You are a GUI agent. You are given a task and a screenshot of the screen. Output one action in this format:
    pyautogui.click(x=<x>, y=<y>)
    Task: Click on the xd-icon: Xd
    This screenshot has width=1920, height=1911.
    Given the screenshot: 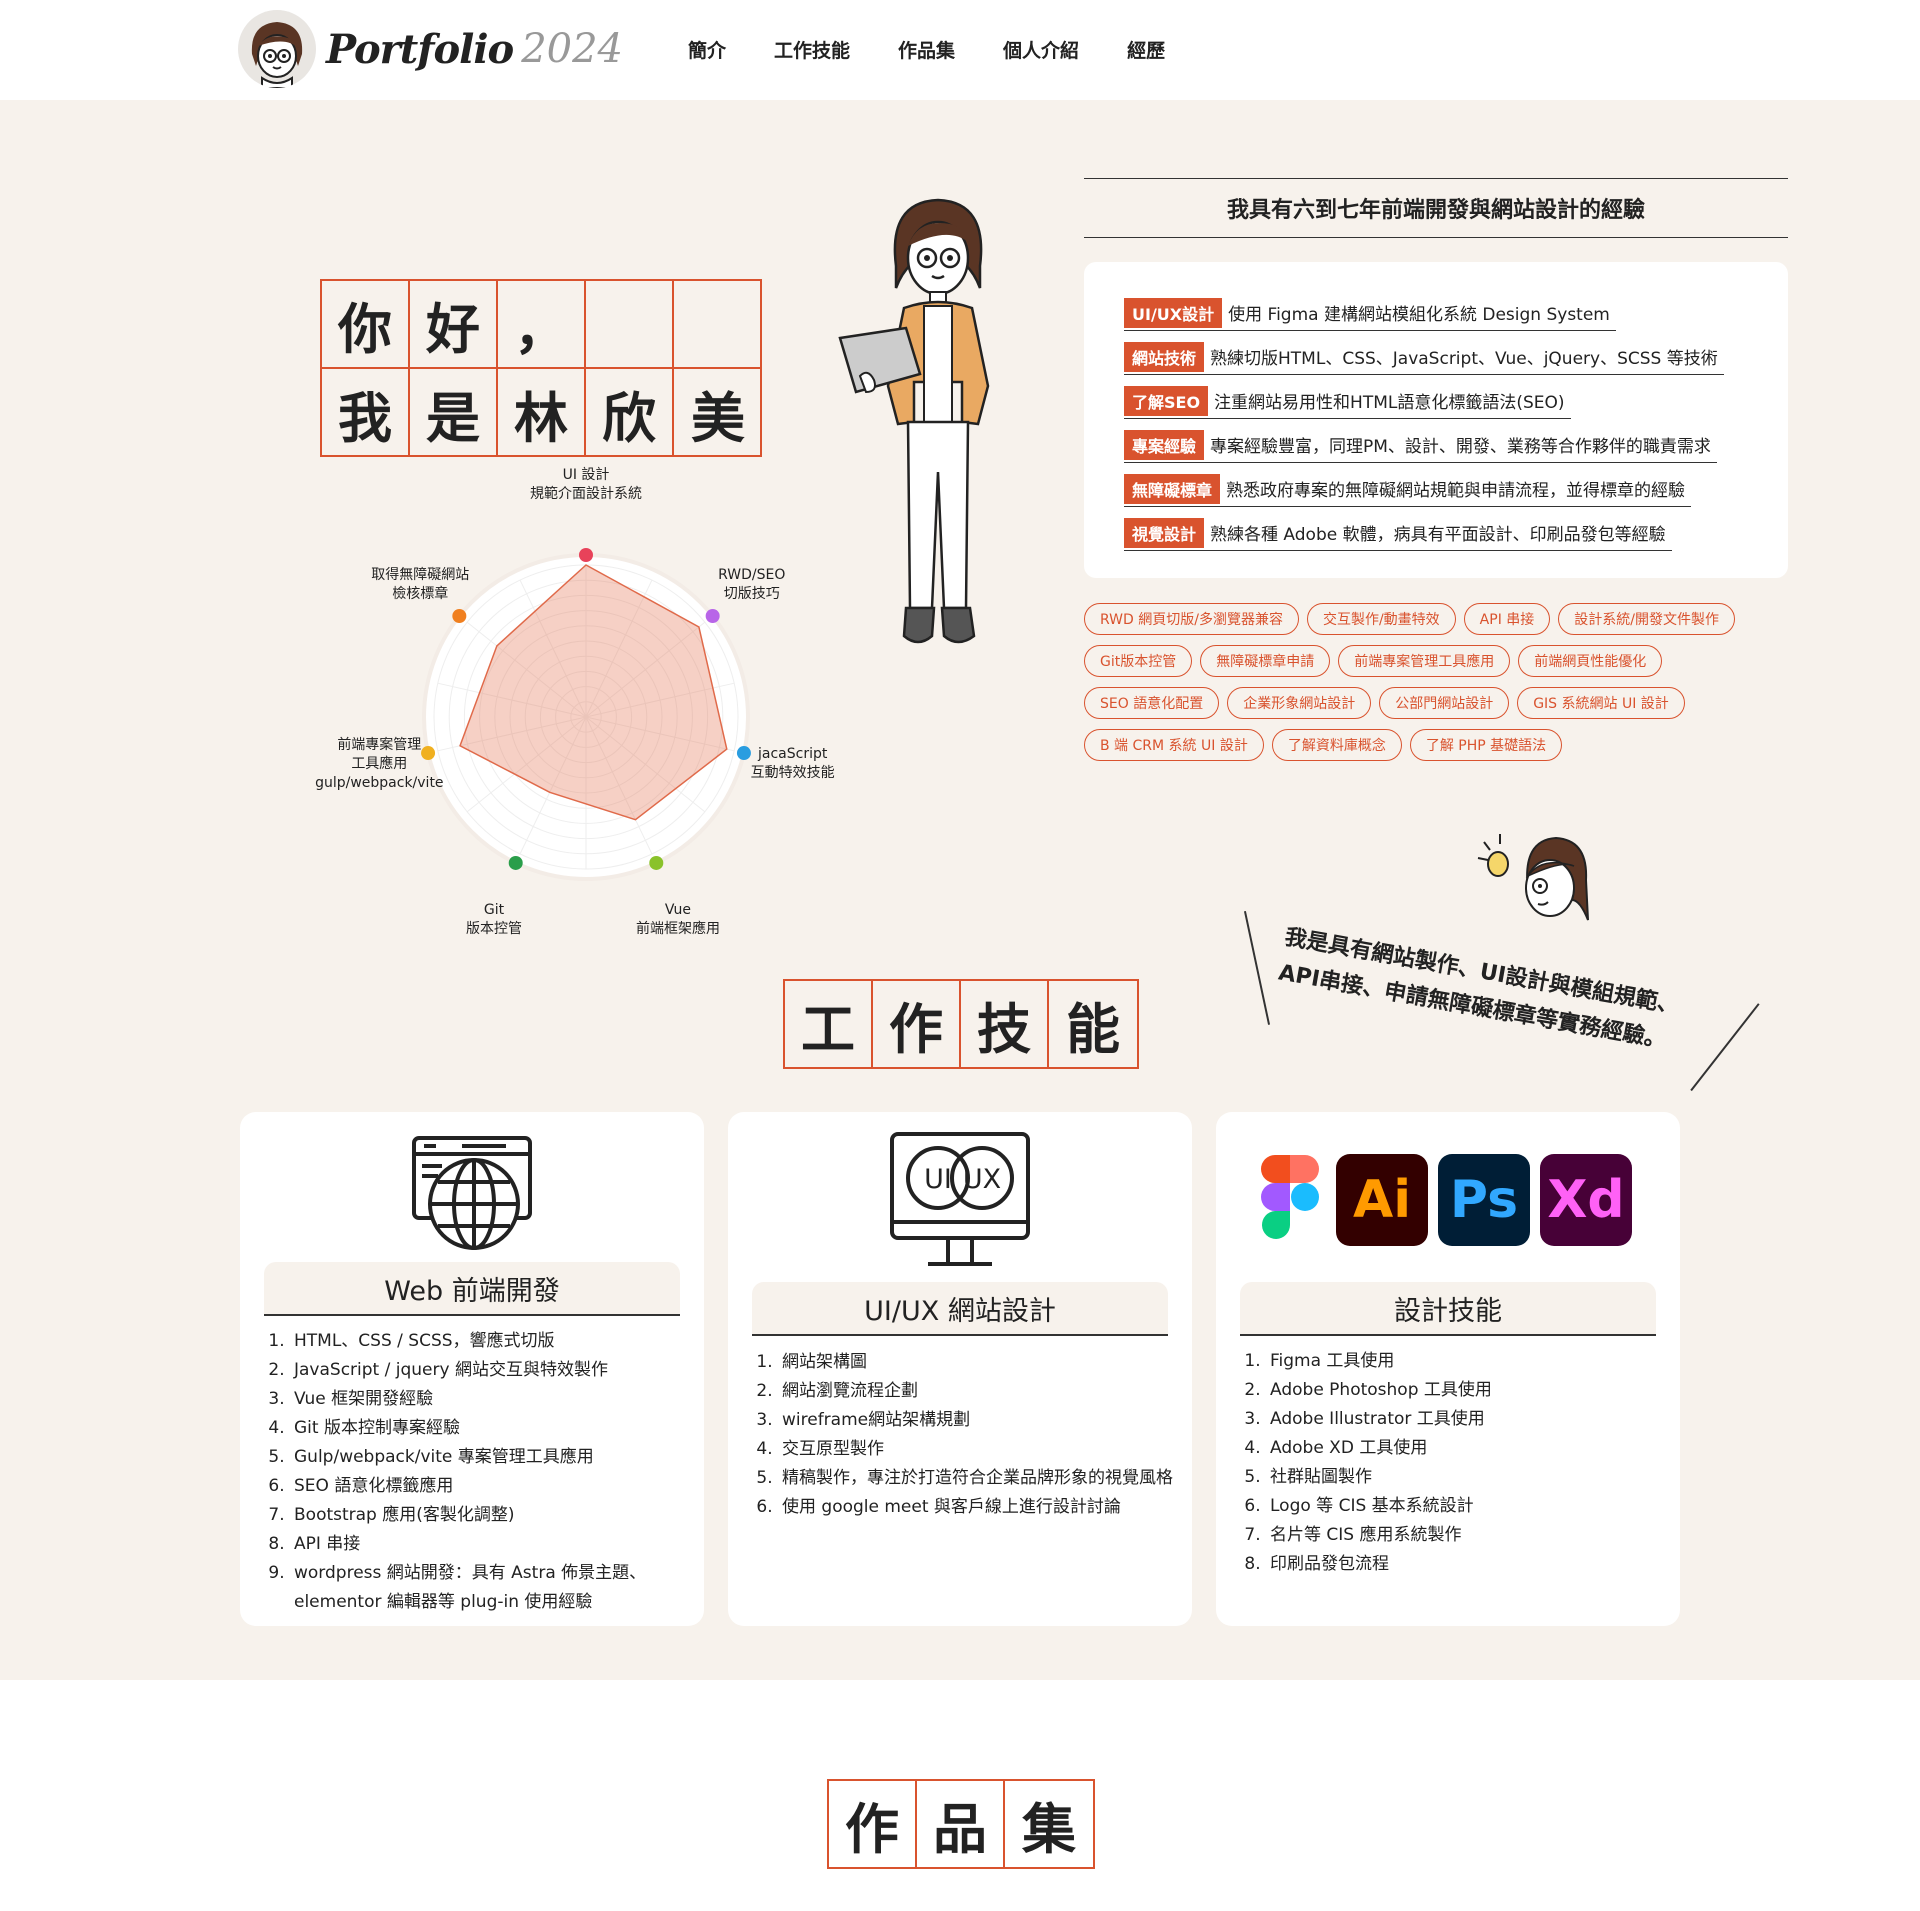 What is the action you would take?
    pyautogui.click(x=1586, y=1200)
    